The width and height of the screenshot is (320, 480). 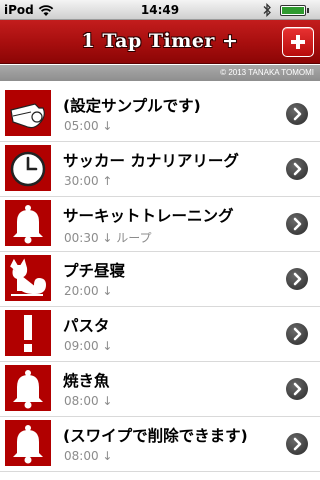 I want to click on timer-title: (設定サンプルです), so click(x=132, y=106).